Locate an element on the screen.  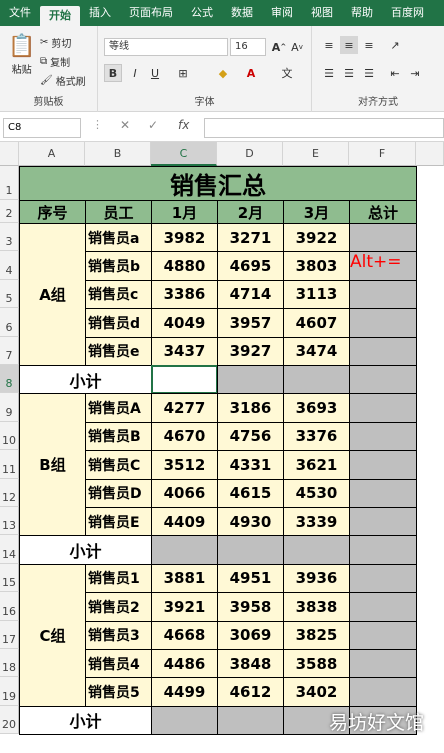
font-size-select: 16 is located at coordinates (248, 47).